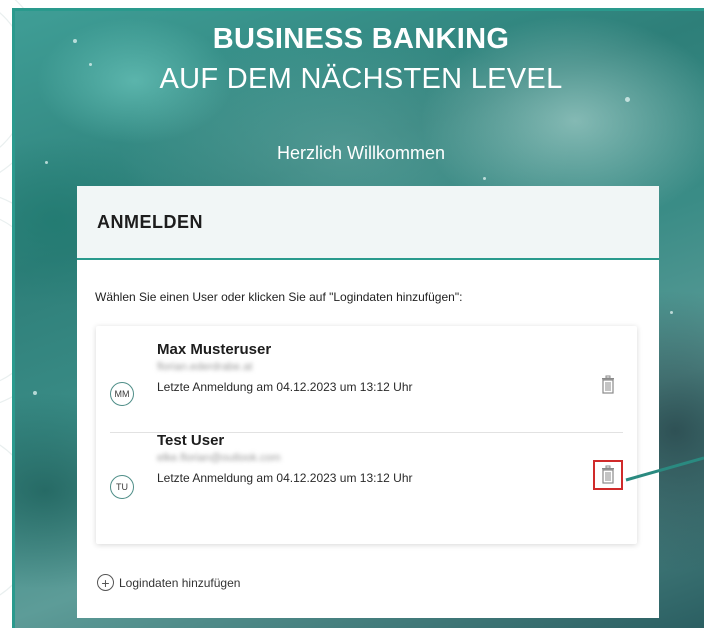  Describe the element at coordinates (205, 367) in the screenshot. I see `user-email: florian.ederdrabe.at` at that location.